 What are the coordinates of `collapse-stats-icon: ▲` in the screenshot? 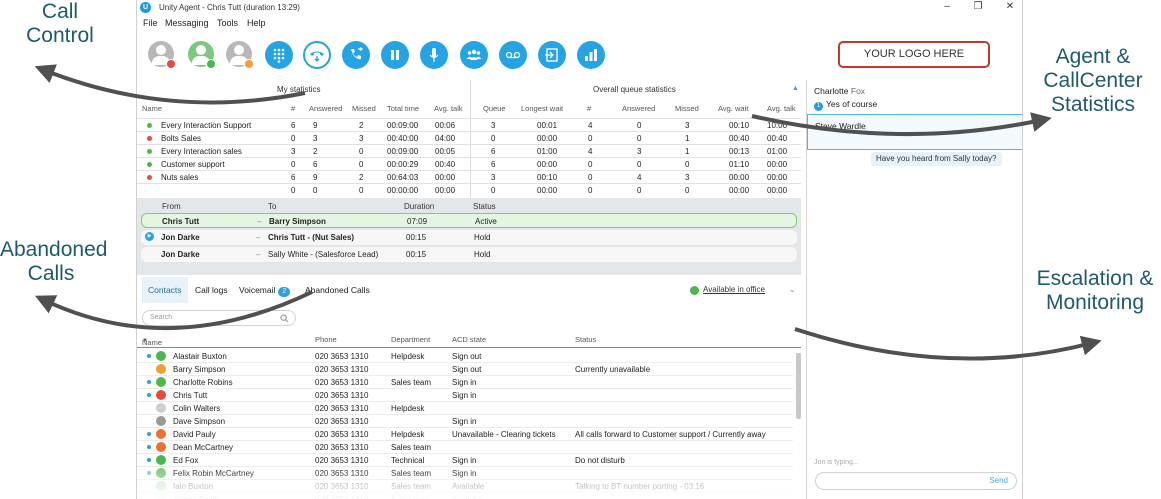 It's located at (795, 88).